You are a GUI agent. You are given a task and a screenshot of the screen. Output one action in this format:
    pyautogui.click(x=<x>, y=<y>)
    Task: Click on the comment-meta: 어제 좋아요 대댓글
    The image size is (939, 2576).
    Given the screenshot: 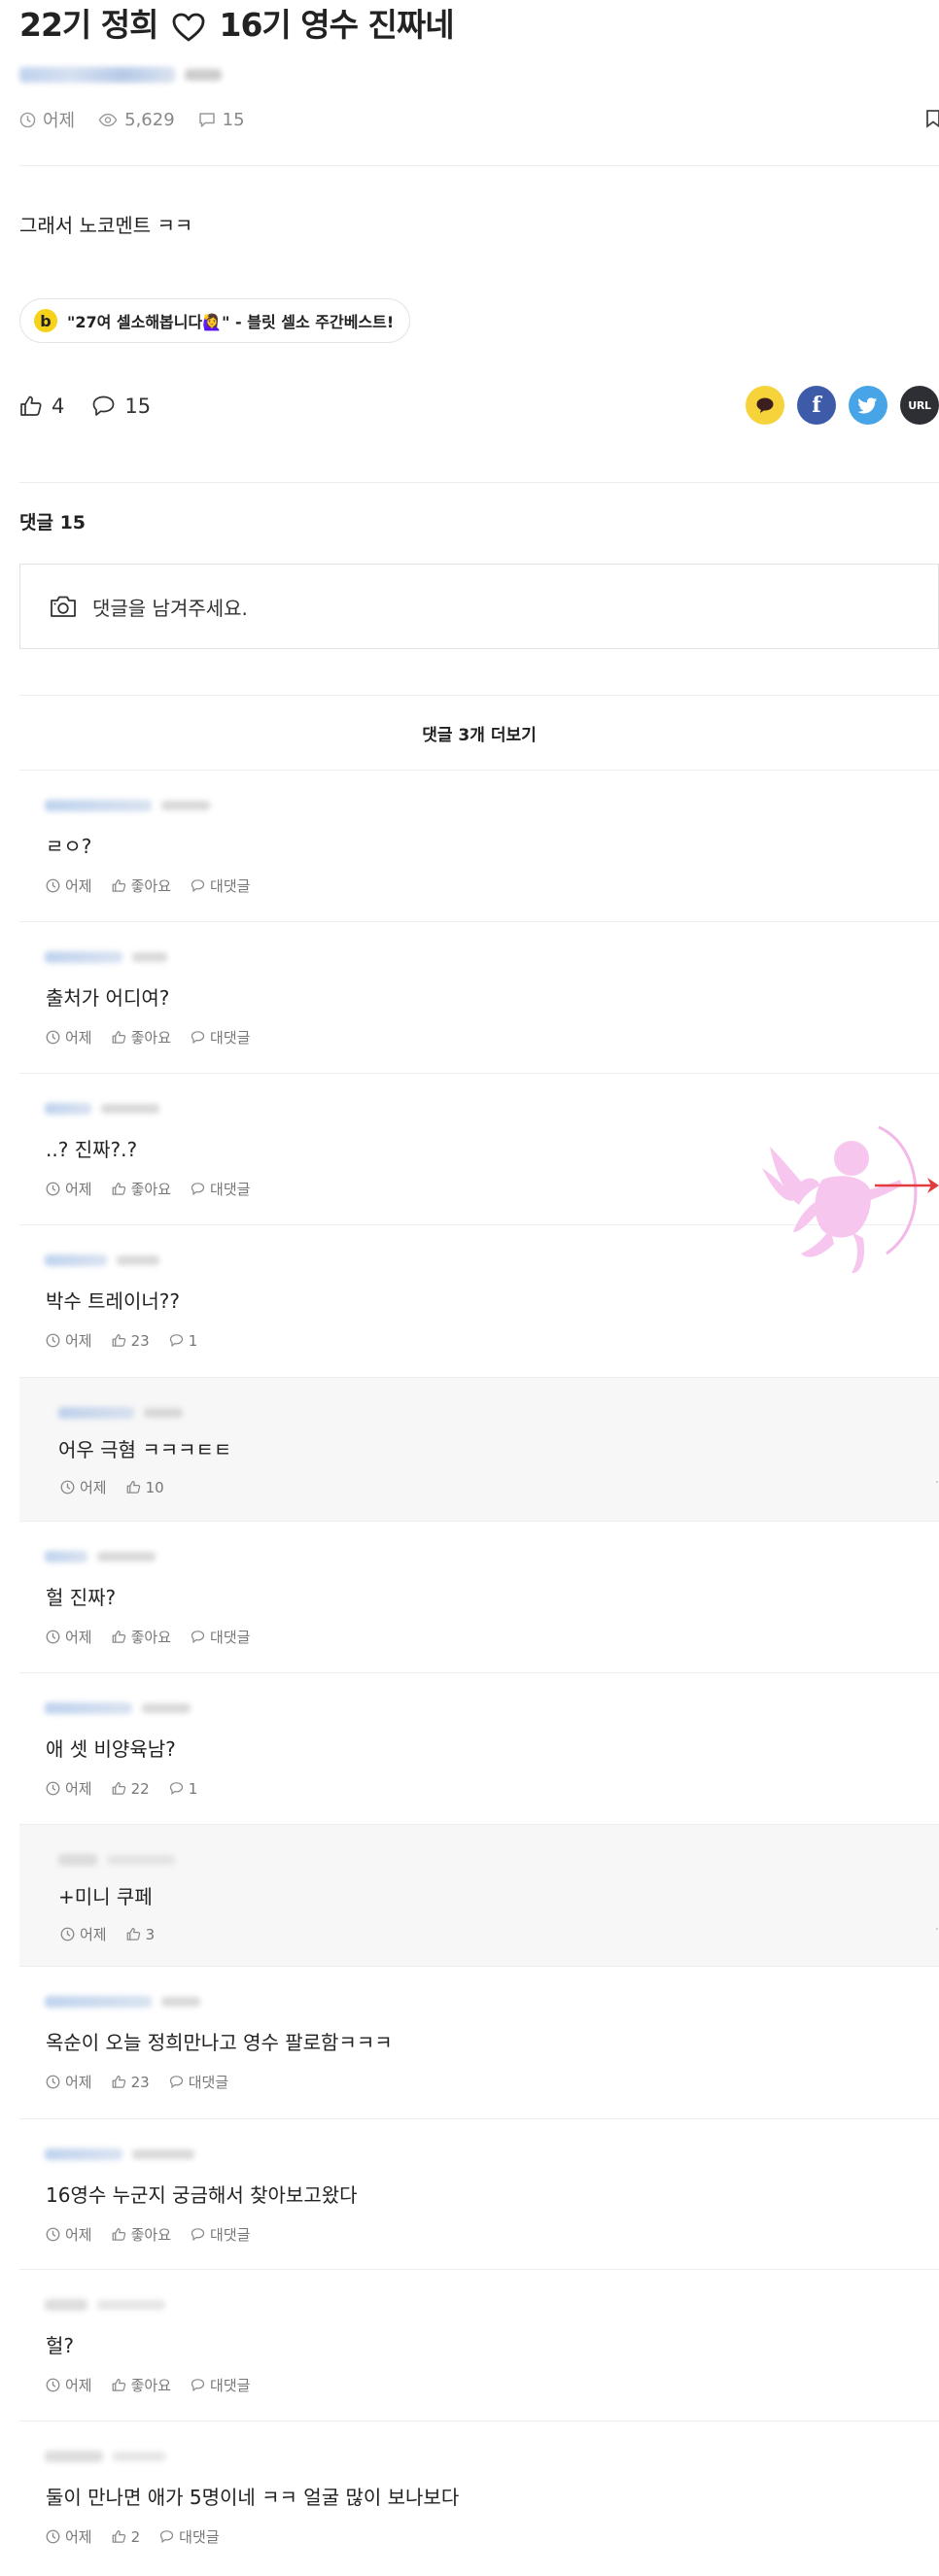 What is the action you would take?
    pyautogui.click(x=148, y=2234)
    